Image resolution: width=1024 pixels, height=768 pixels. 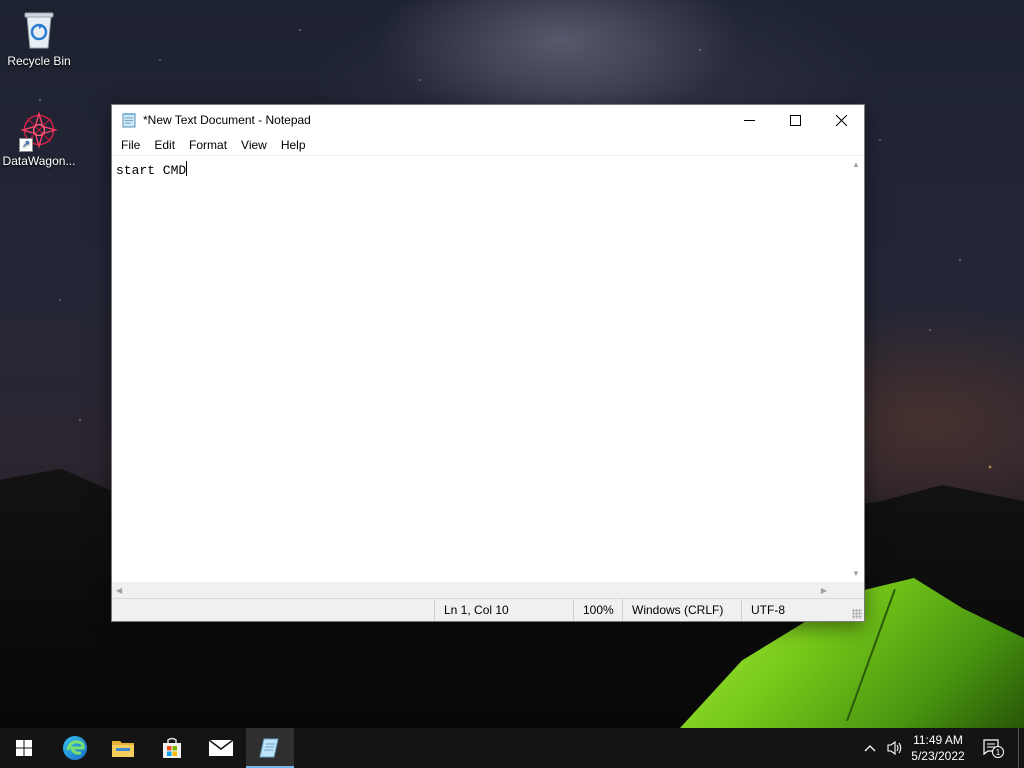 I want to click on maximize-button, so click(x=795, y=120).